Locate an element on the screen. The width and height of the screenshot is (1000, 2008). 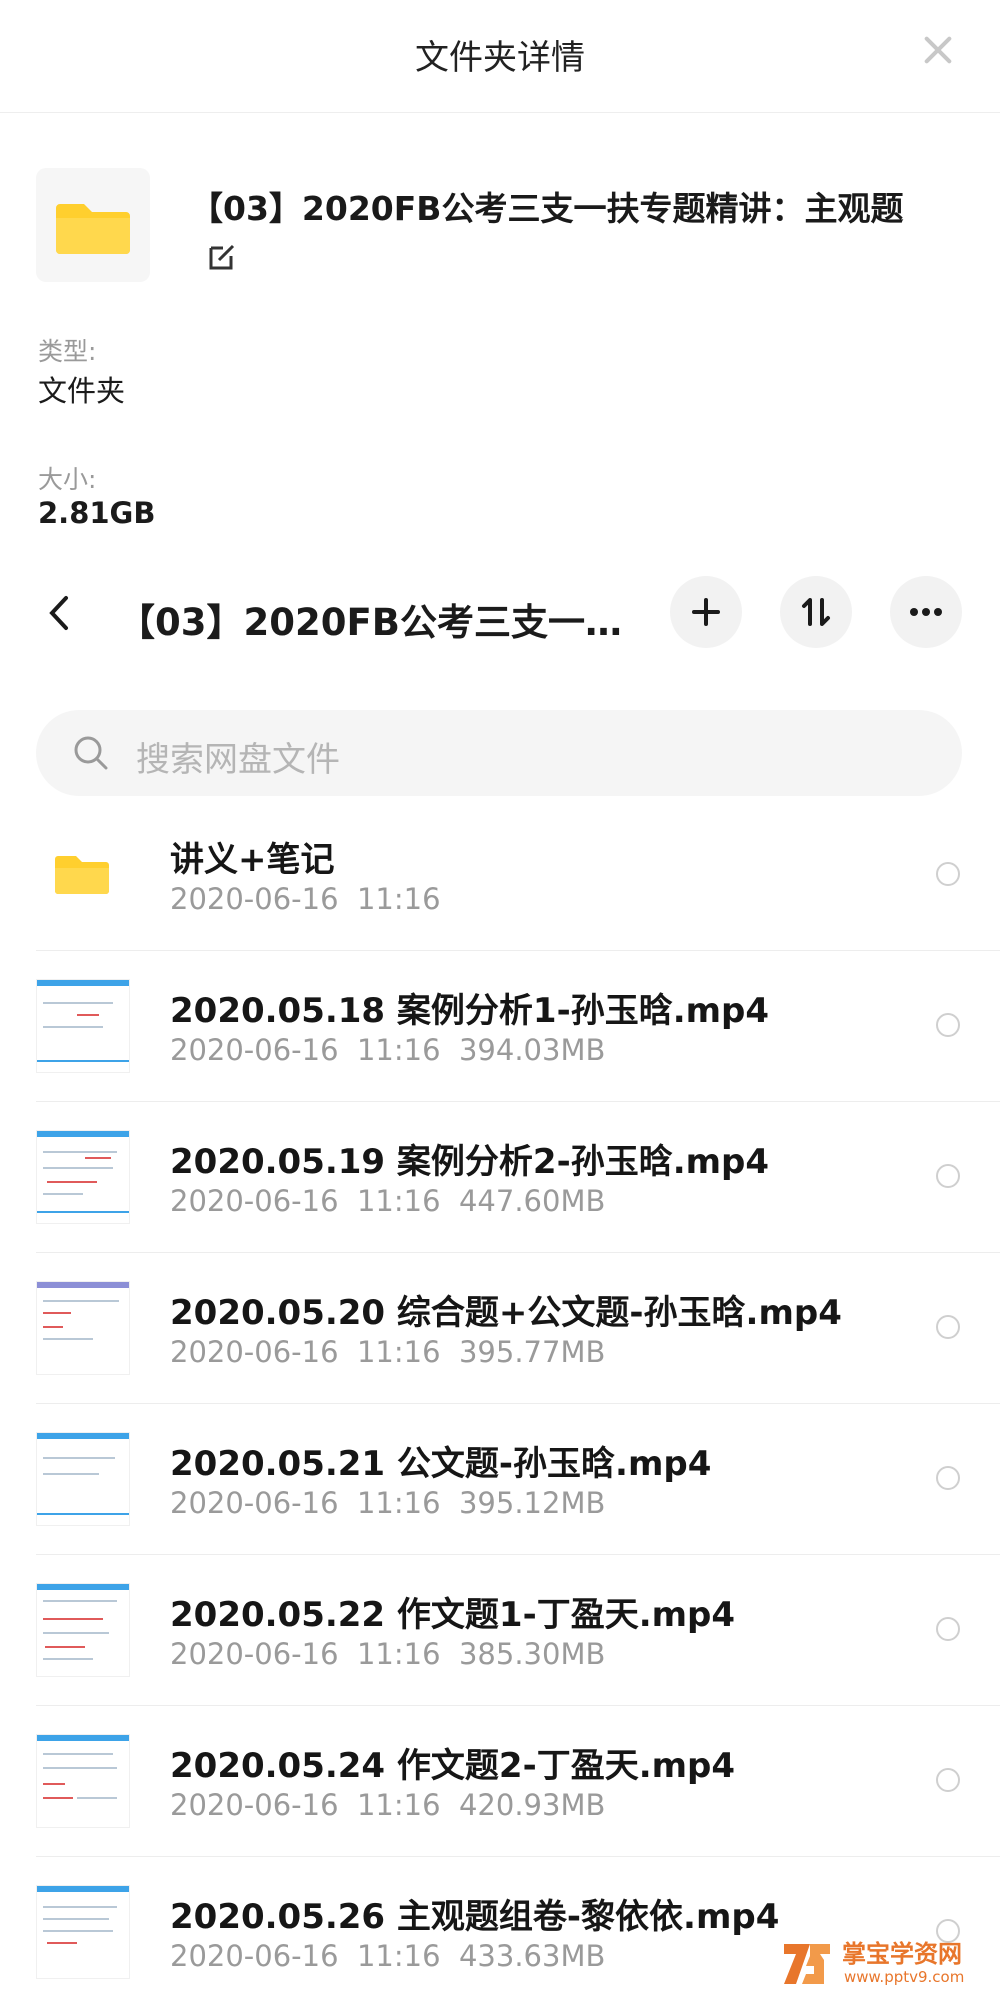
watermark: 掌宝学资网 www.pptv9.com is located at coordinates (885, 1965).